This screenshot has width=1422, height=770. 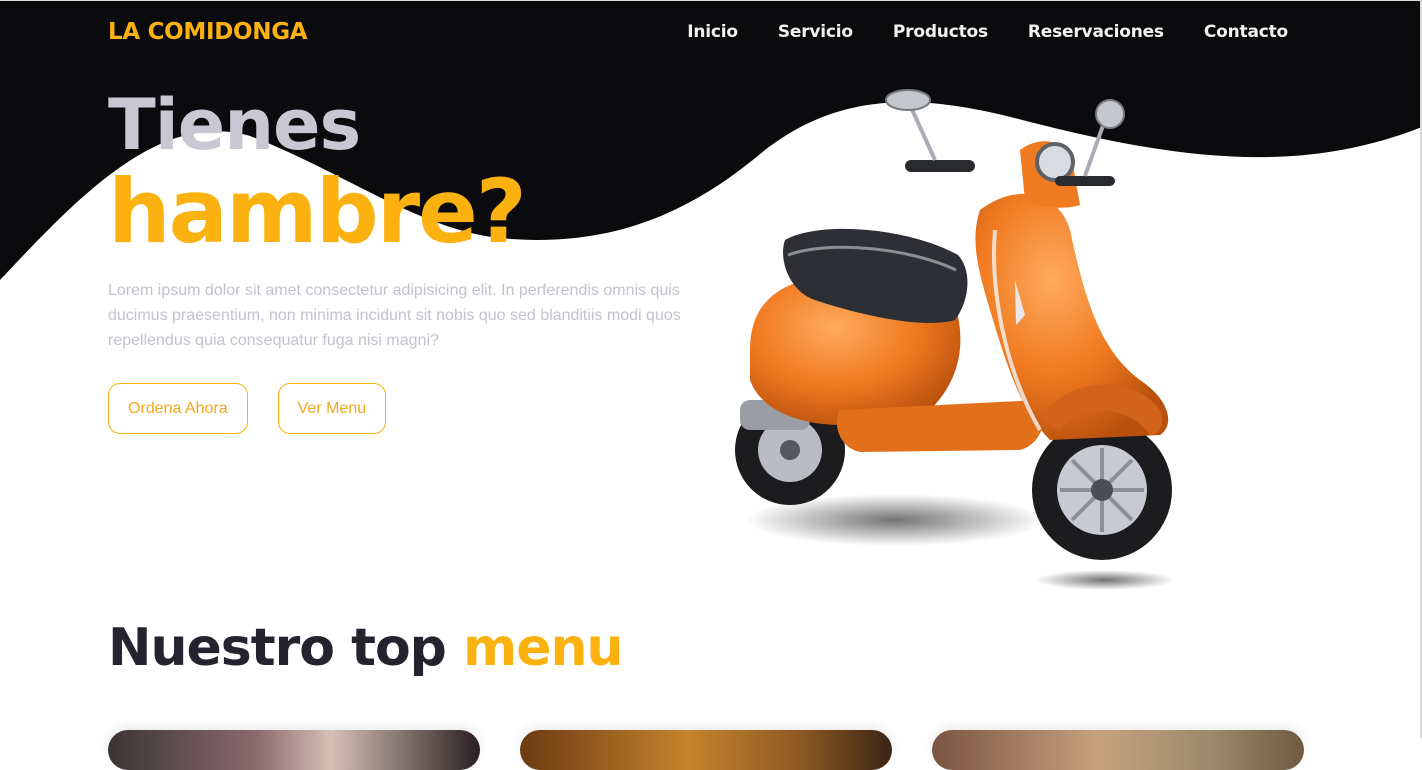 I want to click on nav-link-reservaciones: Reservaciones, so click(x=1096, y=32).